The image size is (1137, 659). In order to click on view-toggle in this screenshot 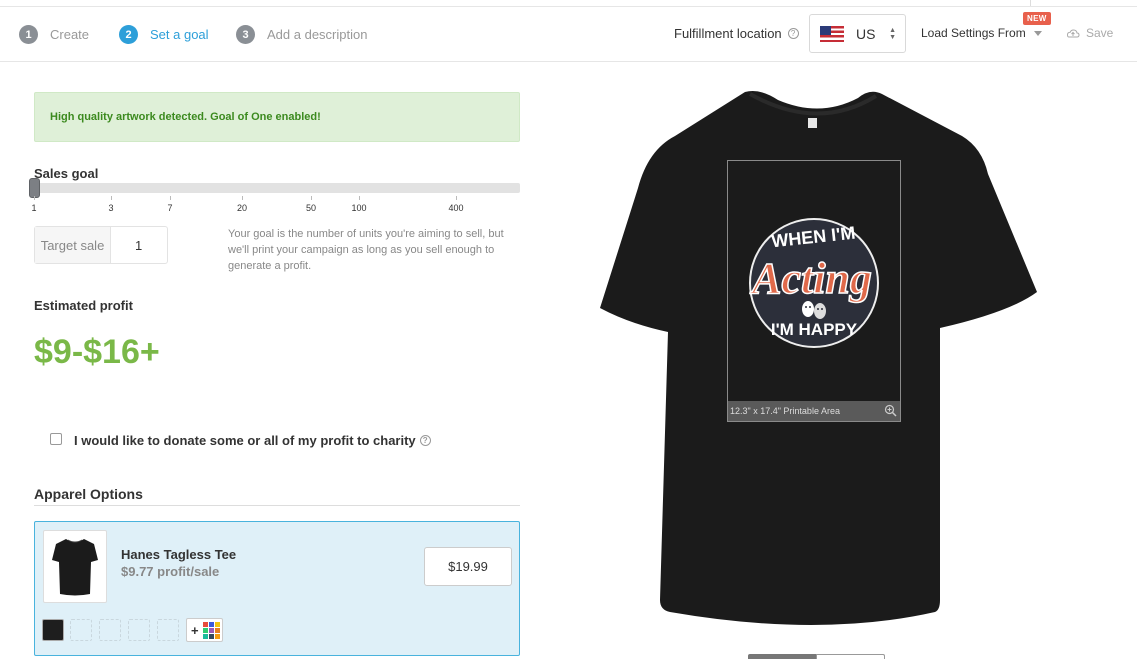, I will do `click(816, 656)`.